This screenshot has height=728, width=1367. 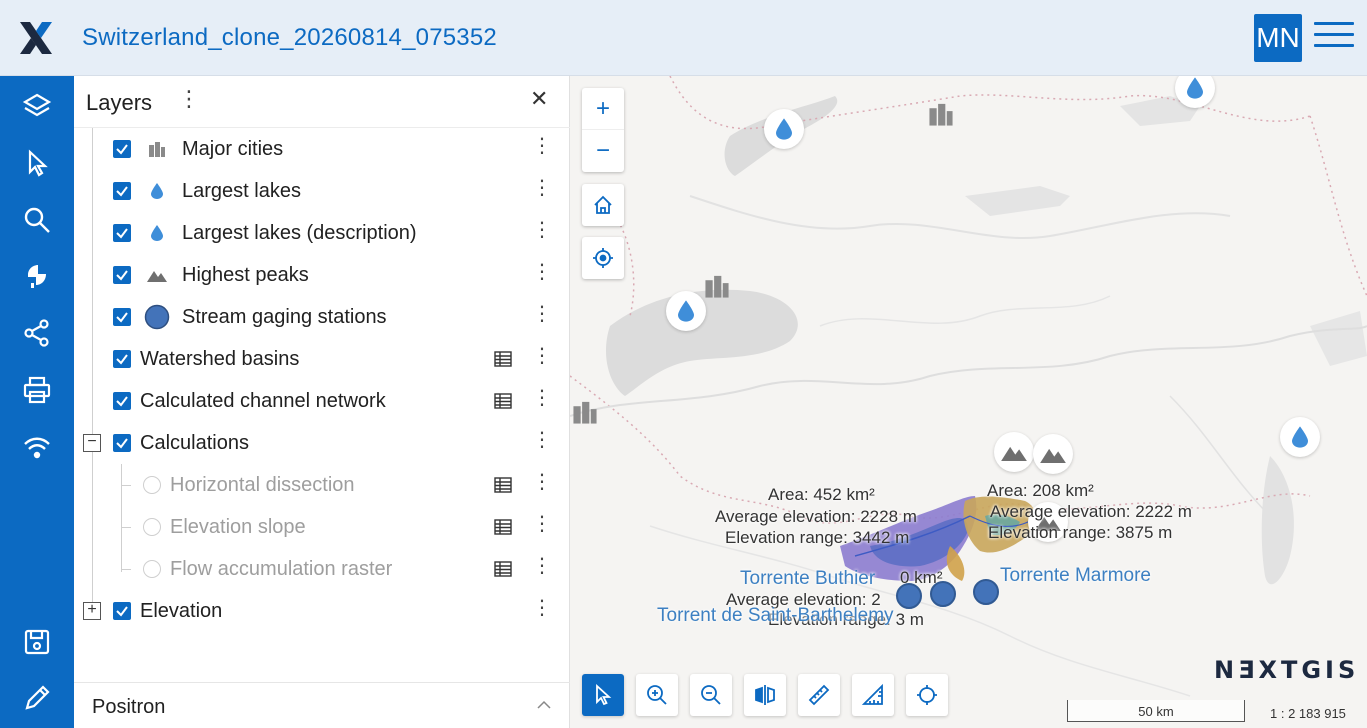 What do you see at coordinates (927, 695) in the screenshot?
I see `identify-point-button` at bounding box center [927, 695].